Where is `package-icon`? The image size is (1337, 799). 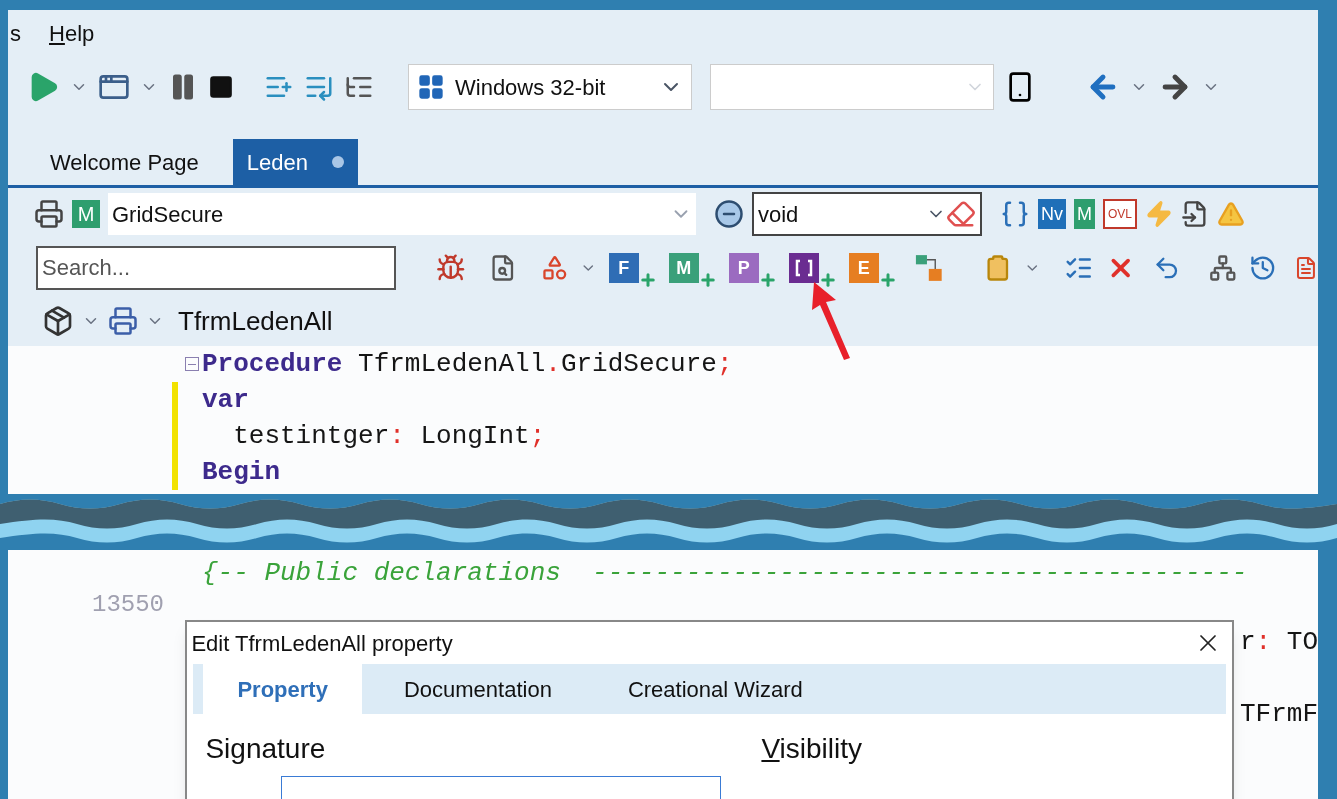
package-icon is located at coordinates (58, 321).